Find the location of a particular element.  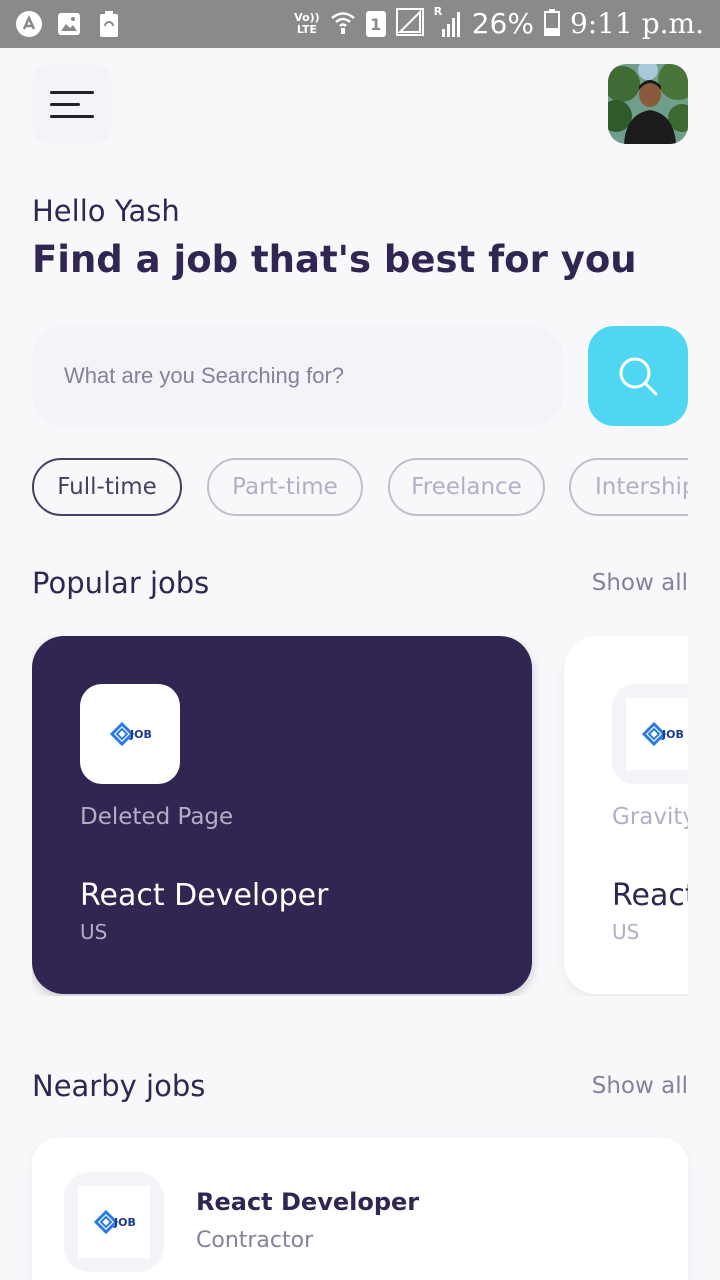

battery-icon is located at coordinates (551, 24).